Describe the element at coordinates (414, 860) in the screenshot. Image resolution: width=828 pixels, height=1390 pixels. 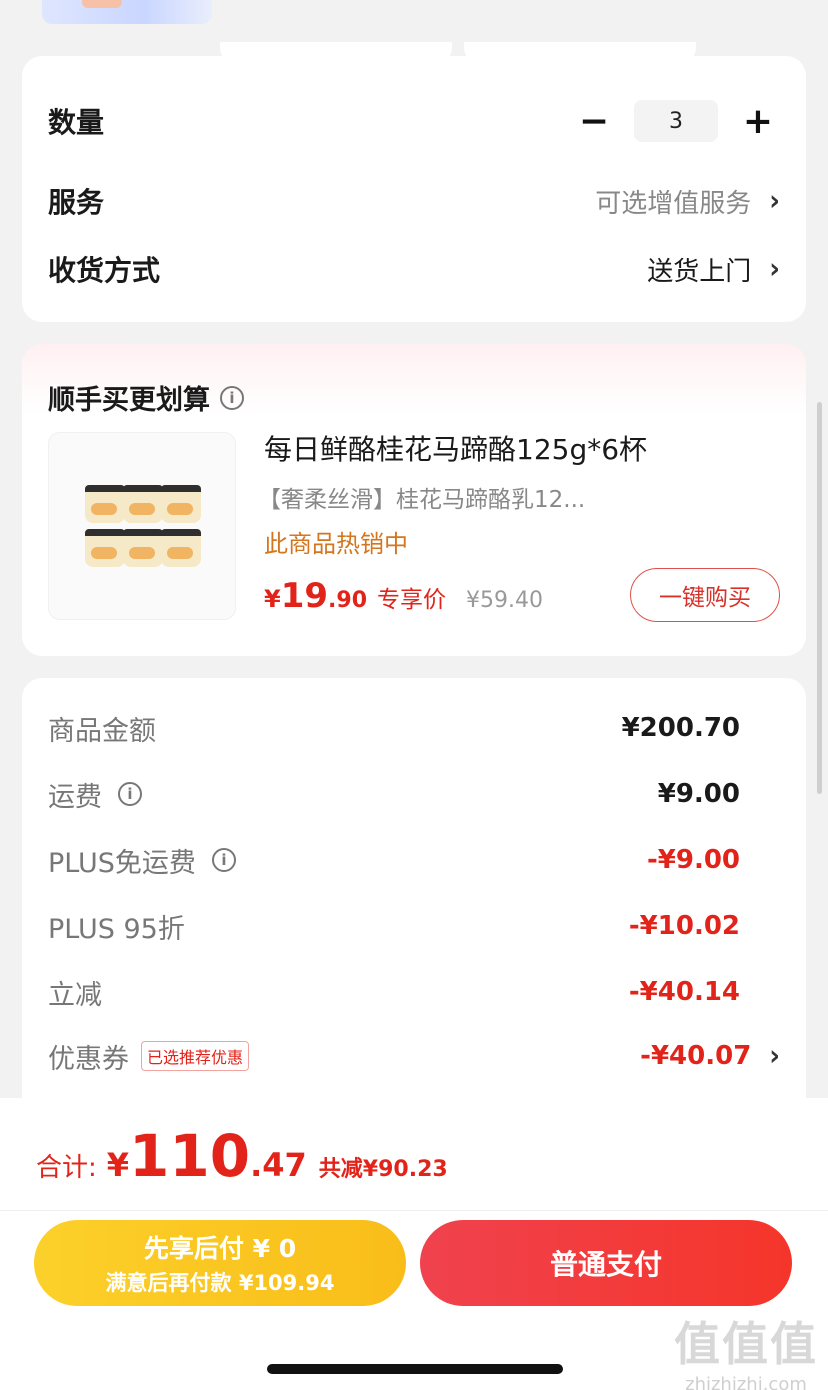
I see `summary-row: PLUS免运费 i -¥9.00` at that location.